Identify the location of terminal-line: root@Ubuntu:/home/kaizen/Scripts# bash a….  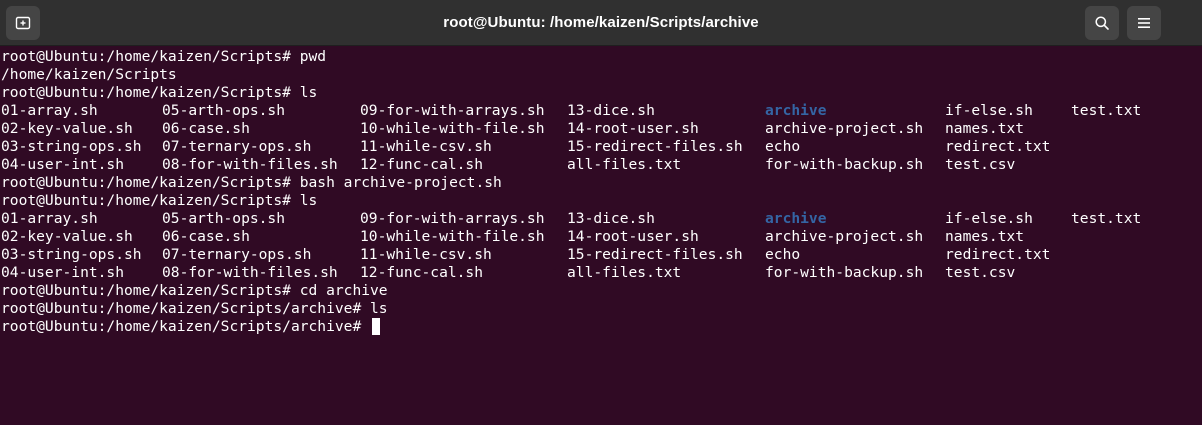
(601, 183).